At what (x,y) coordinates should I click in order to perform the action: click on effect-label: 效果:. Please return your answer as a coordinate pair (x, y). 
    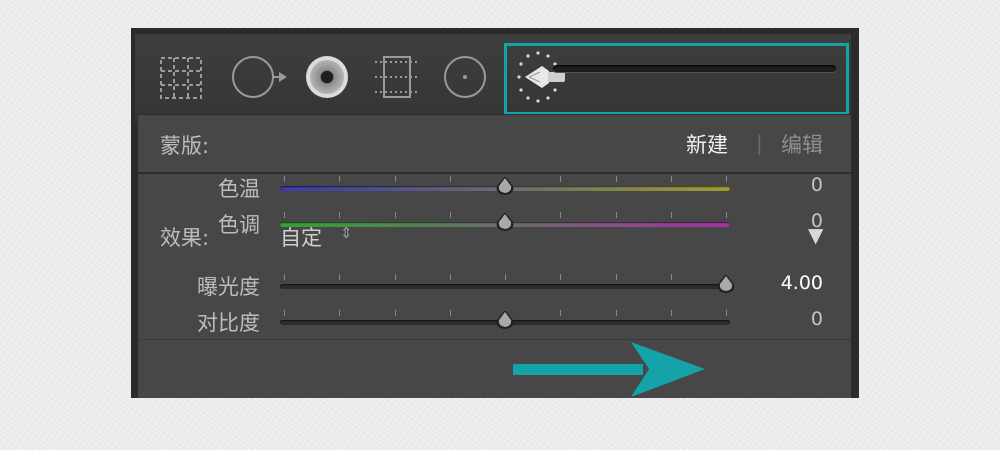
    Looking at the image, I should click on (185, 238).